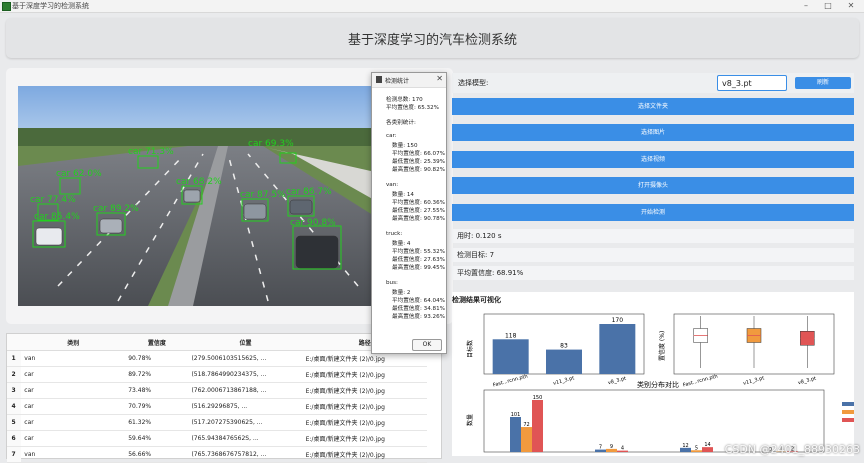 The image size is (864, 463). I want to click on dialog-class-min: 最低置信度: 25.39%, so click(418, 161).